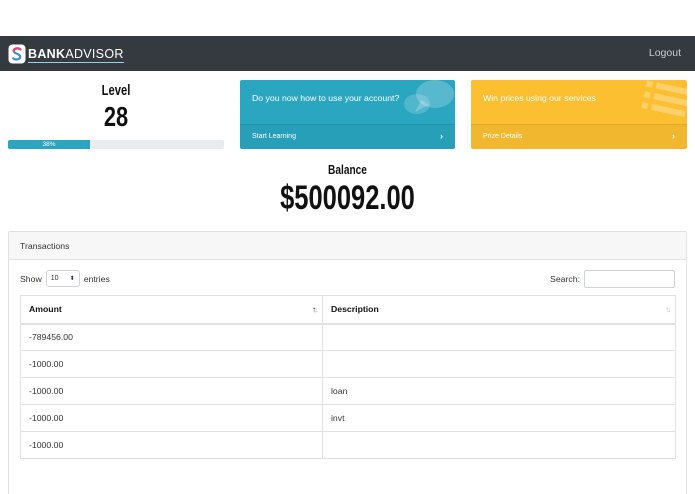  I want to click on table-row: -1000.00 loan, so click(348, 391).